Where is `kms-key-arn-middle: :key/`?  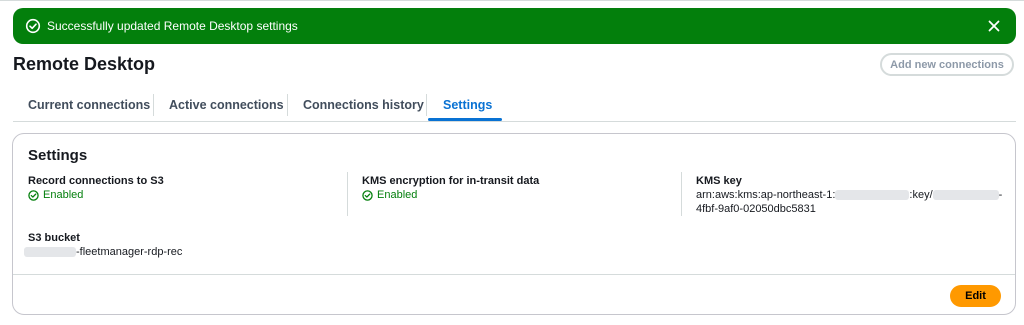 kms-key-arn-middle: :key/ is located at coordinates (921, 195).